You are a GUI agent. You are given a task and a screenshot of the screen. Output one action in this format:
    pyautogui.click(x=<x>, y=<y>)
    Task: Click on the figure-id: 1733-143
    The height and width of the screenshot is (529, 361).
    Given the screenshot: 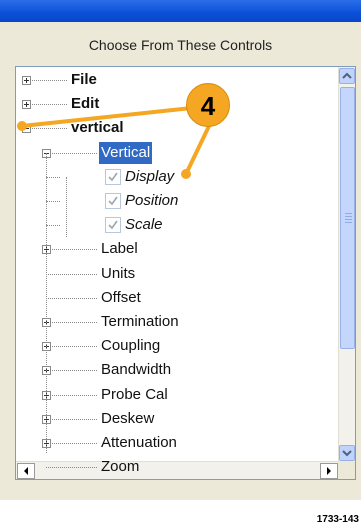 What is the action you would take?
    pyautogui.click(x=337, y=519)
    